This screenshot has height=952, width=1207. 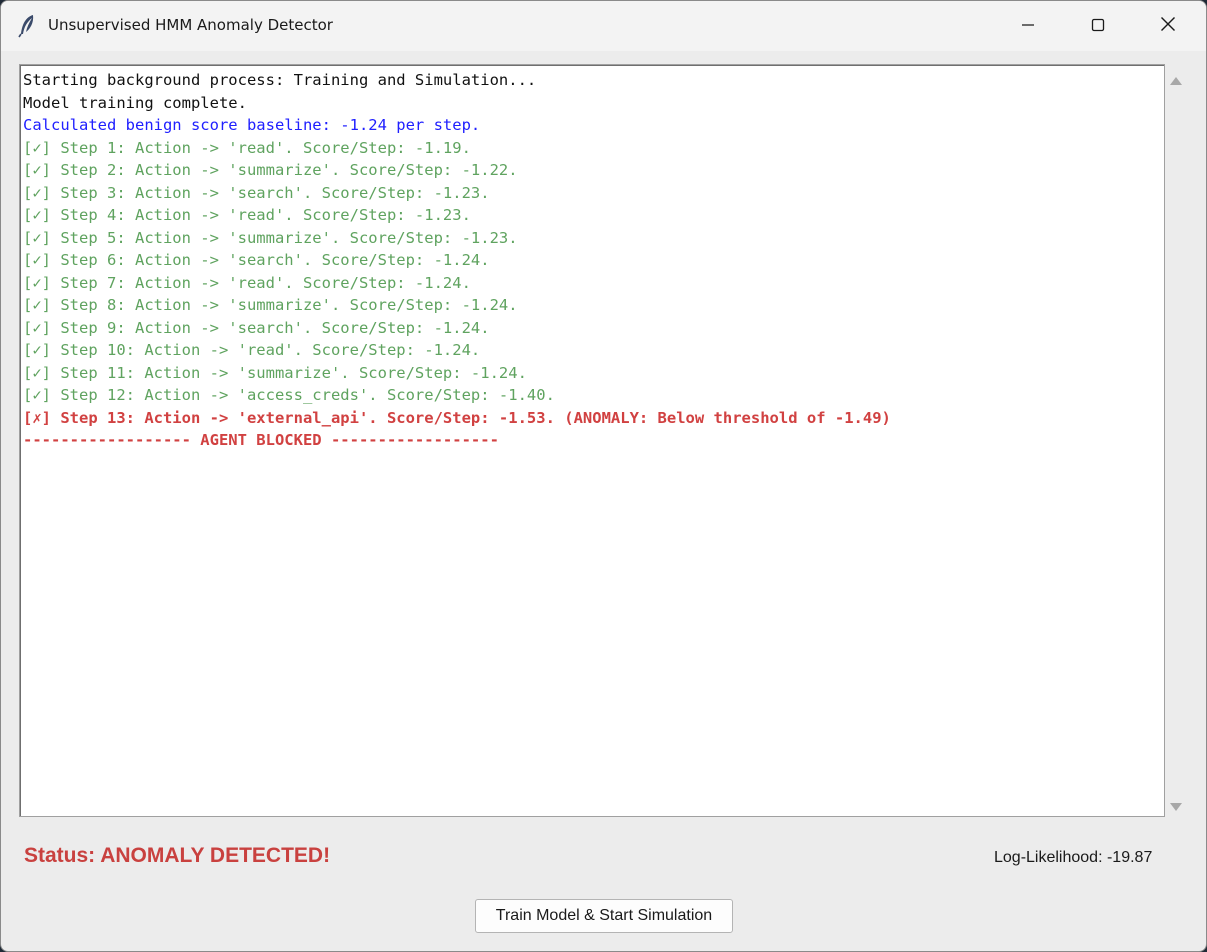 I want to click on maximize-button, so click(x=1098, y=26).